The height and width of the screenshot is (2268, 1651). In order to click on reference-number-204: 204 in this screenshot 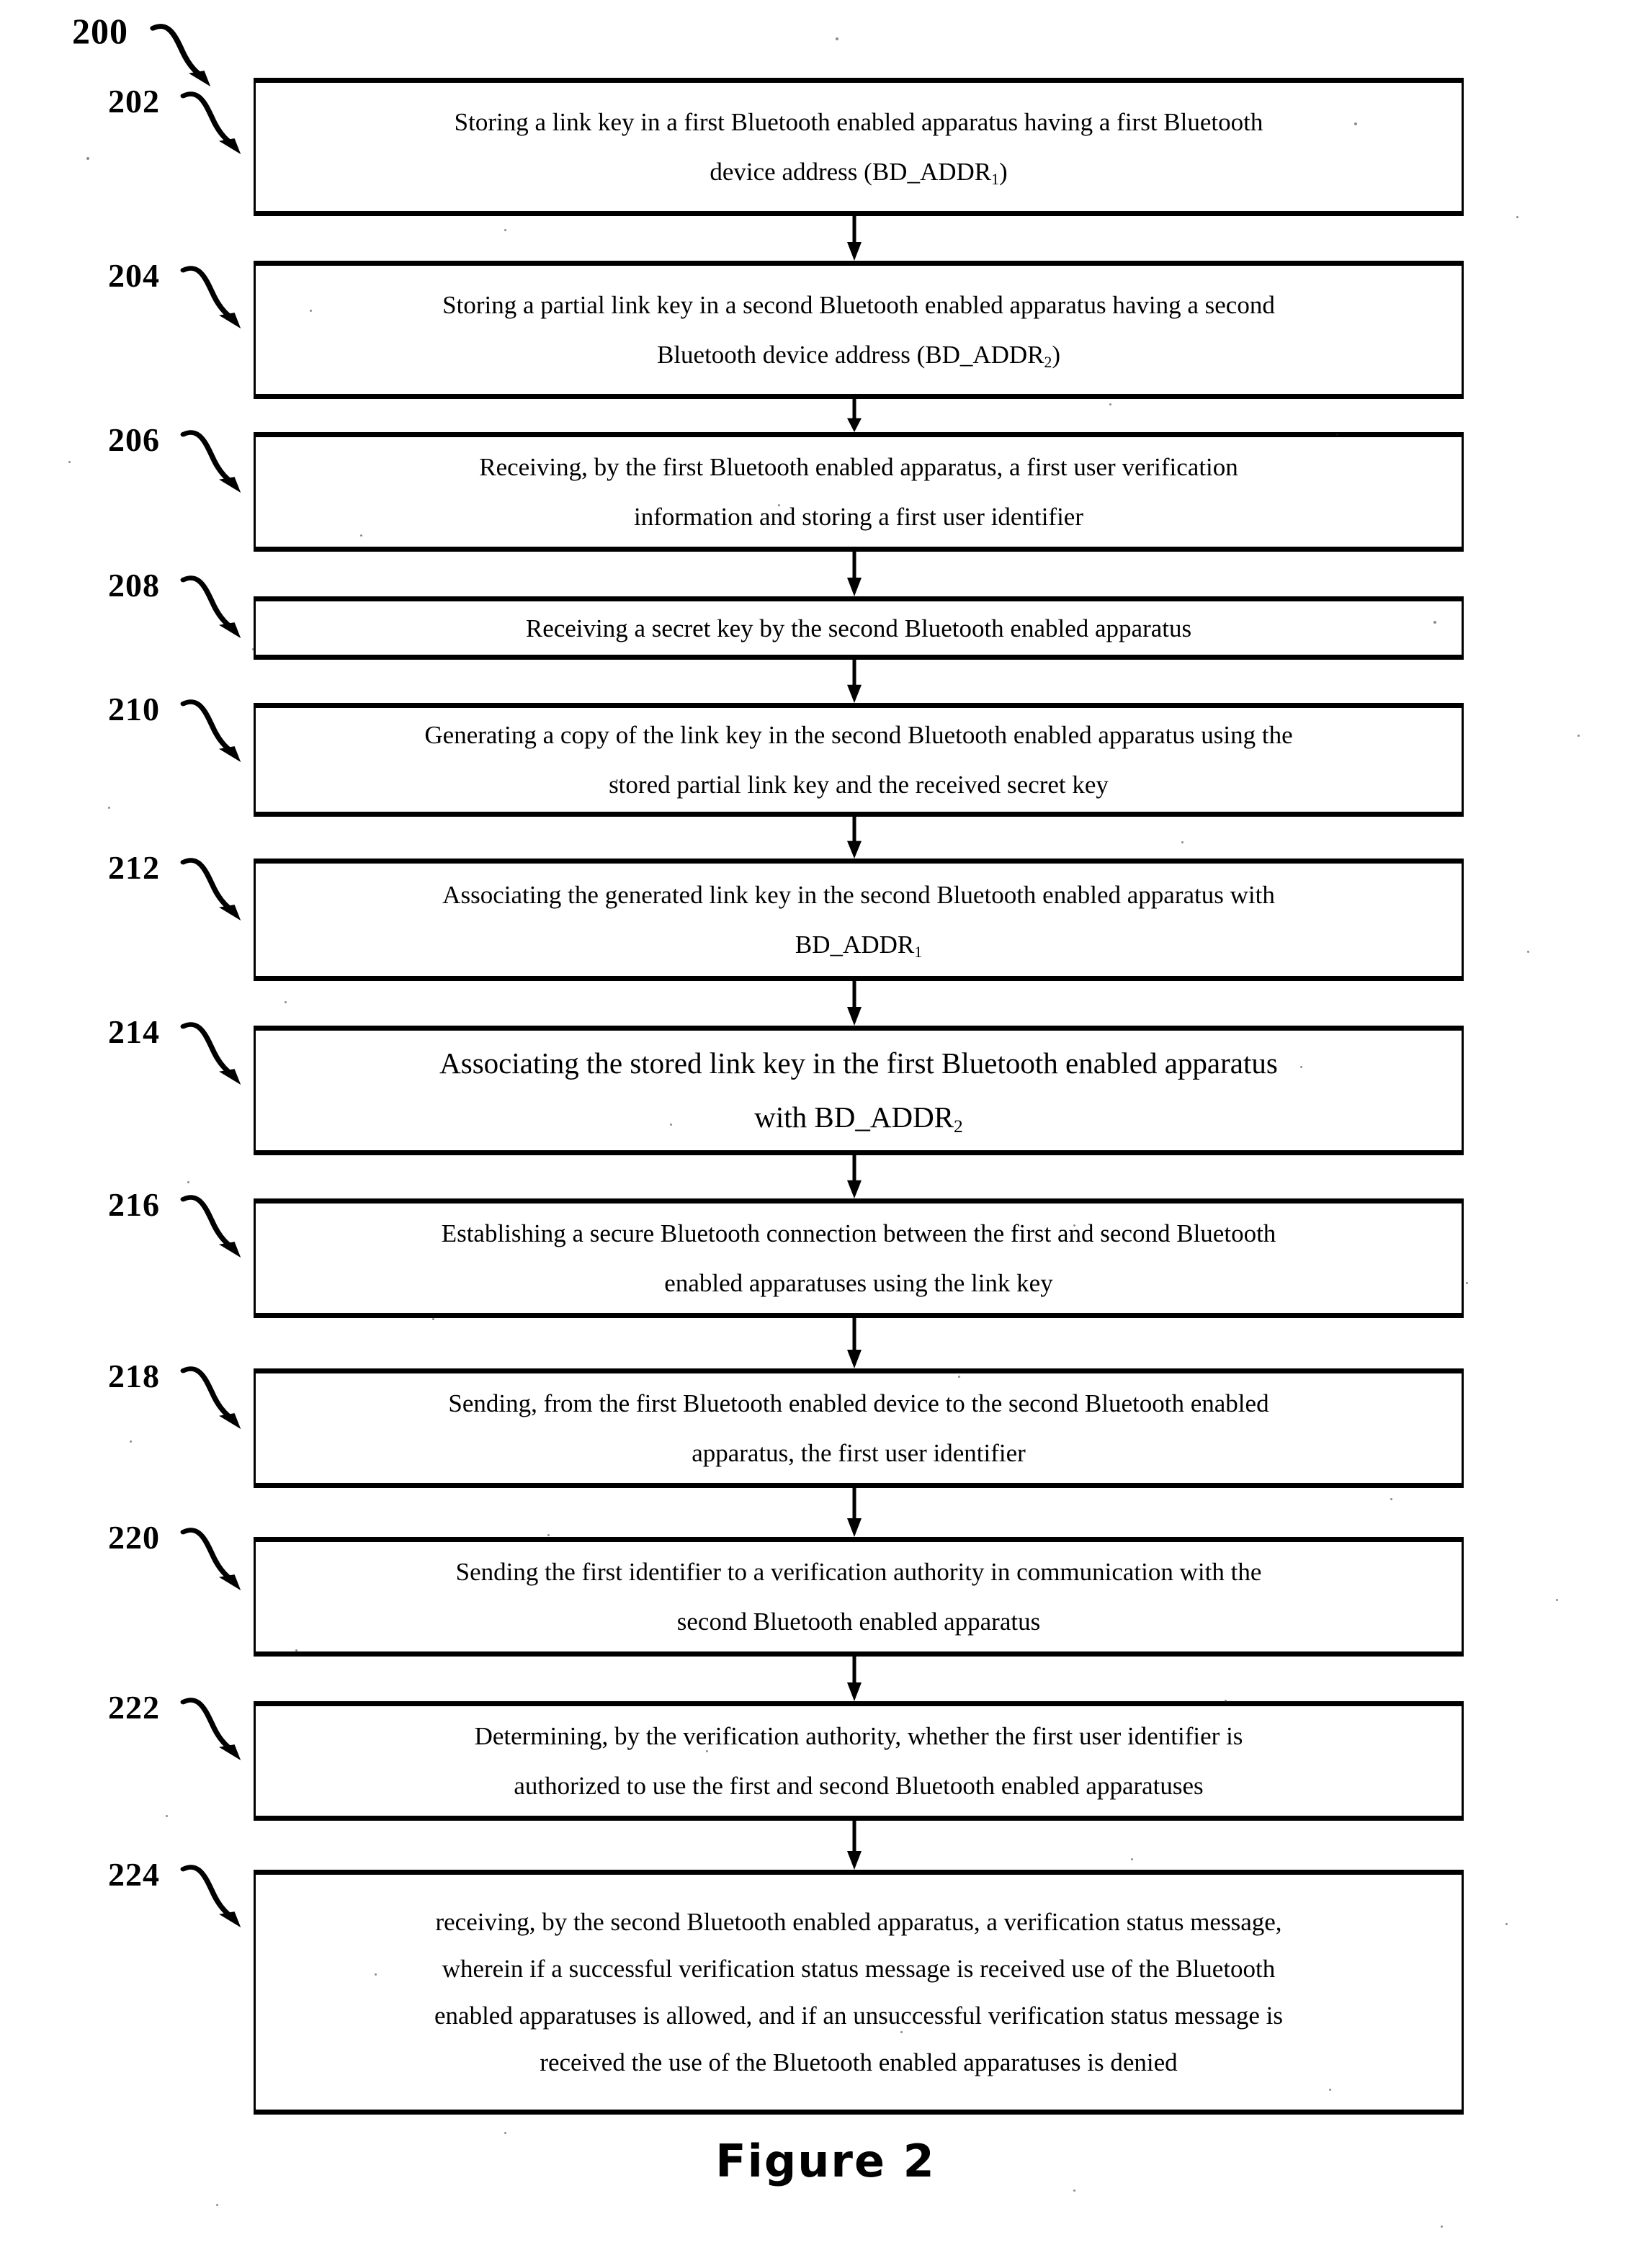, I will do `click(134, 275)`.